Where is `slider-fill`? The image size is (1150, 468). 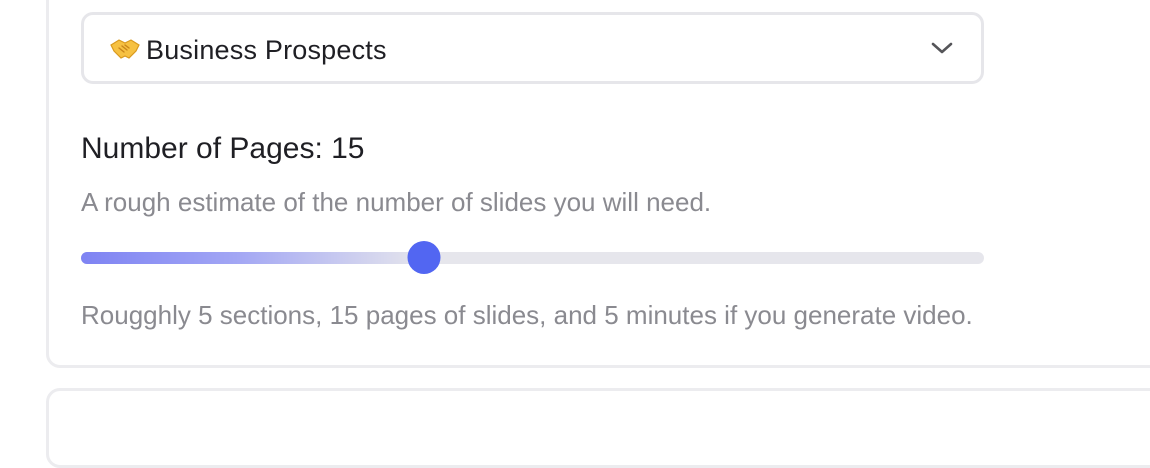 slider-fill is located at coordinates (252, 258).